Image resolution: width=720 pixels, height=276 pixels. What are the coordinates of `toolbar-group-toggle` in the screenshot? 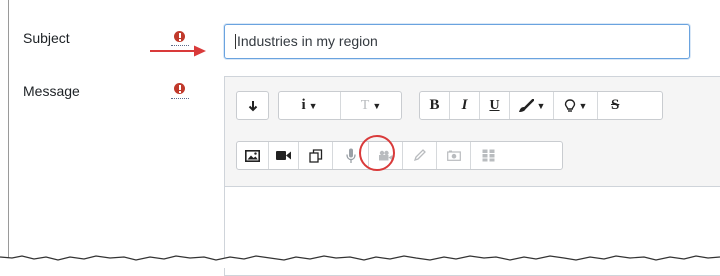 It's located at (252, 105).